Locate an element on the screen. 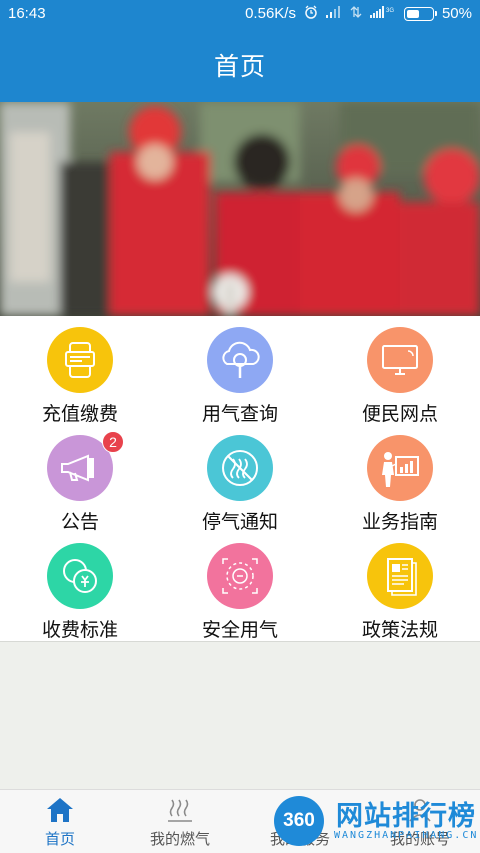  battery-icon is located at coordinates (420, 13).